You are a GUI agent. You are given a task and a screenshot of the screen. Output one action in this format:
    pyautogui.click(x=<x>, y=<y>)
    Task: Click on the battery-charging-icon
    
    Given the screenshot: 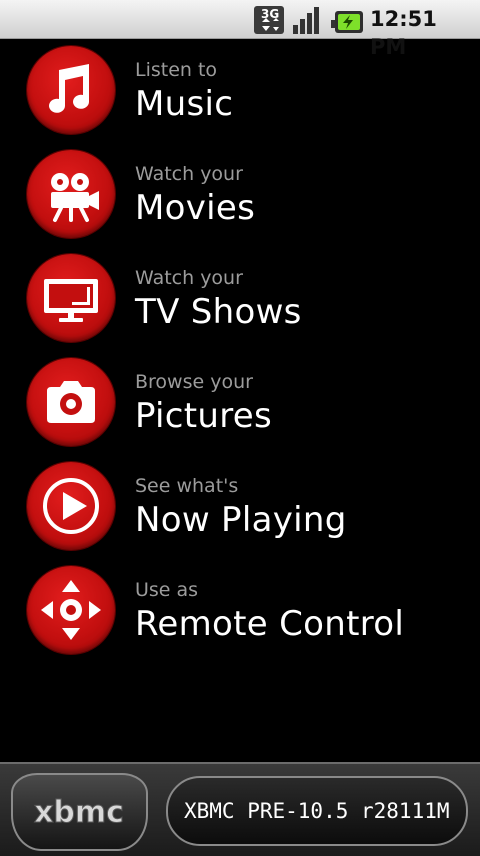 What is the action you would take?
    pyautogui.click(x=347, y=22)
    